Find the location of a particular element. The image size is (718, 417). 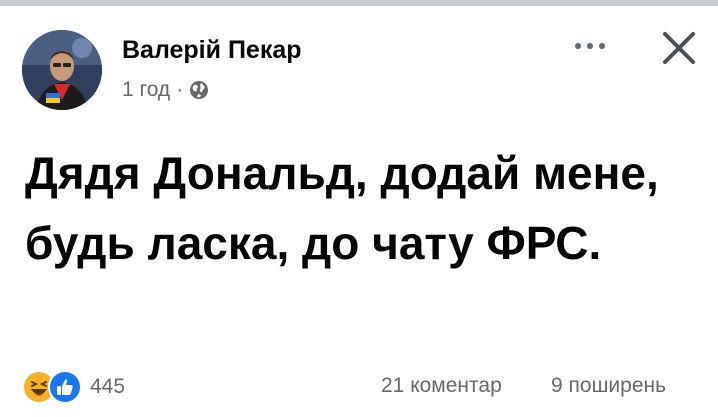

post-time: 1 год is located at coordinates (146, 90).